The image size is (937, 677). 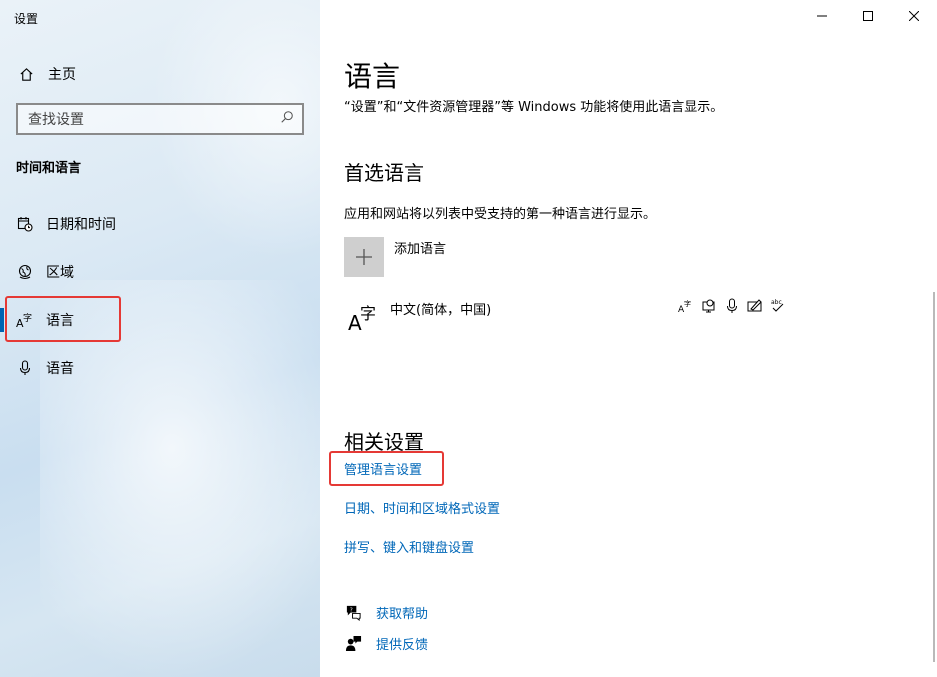 What do you see at coordinates (25, 272) in the screenshot?
I see `globe-icon` at bounding box center [25, 272].